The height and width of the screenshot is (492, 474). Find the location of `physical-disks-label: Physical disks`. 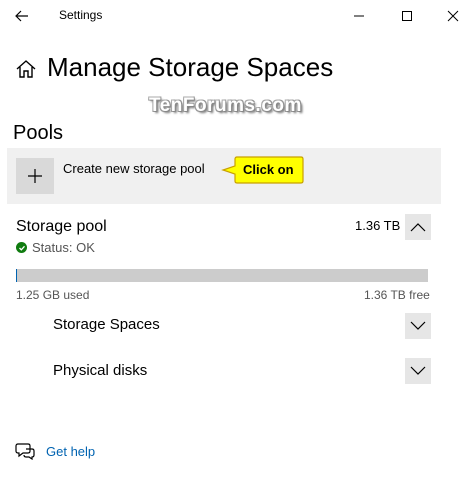

physical-disks-label: Physical disks is located at coordinates (100, 370).